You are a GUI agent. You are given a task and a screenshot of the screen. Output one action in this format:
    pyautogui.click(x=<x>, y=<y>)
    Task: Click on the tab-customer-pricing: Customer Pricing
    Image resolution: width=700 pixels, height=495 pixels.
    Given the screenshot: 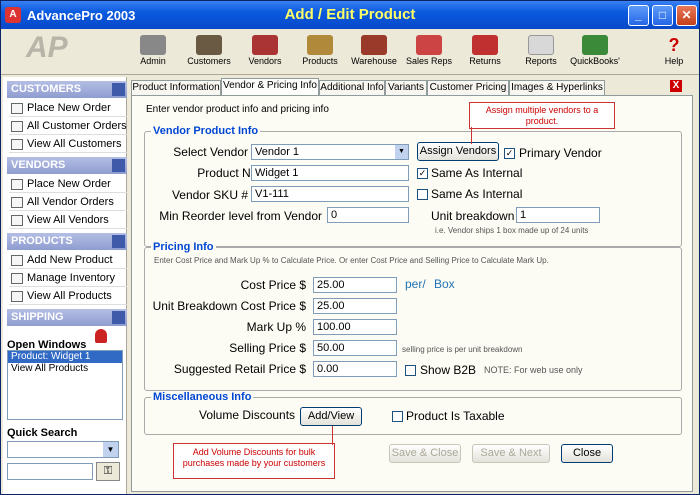 What is the action you would take?
    pyautogui.click(x=468, y=88)
    